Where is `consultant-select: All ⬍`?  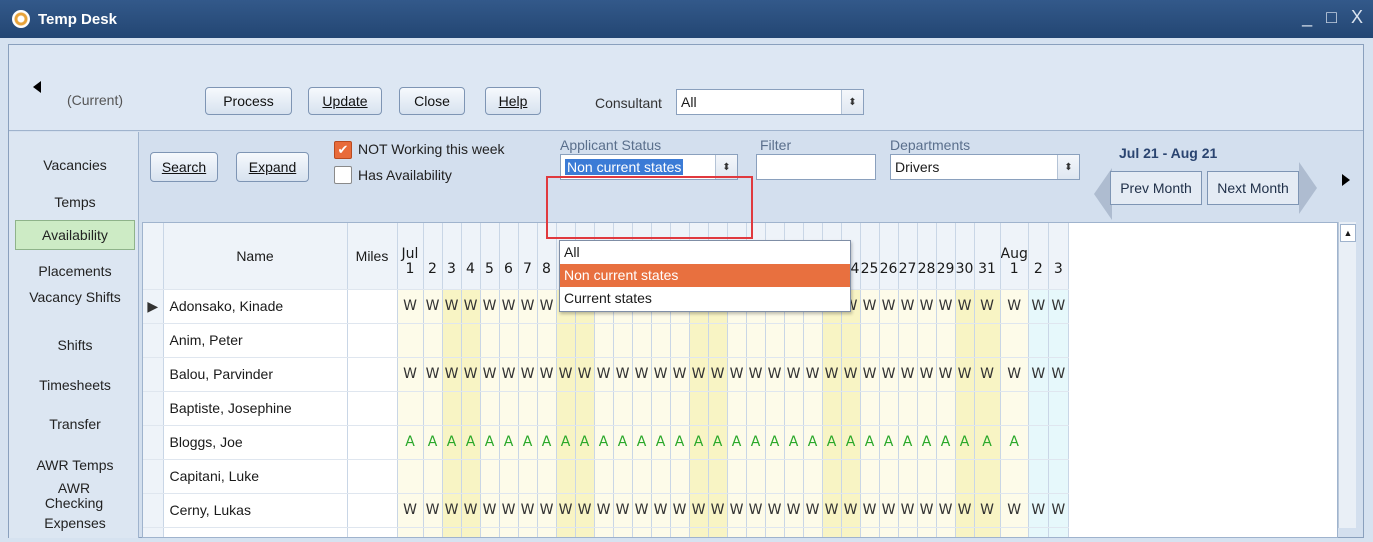 consultant-select: All ⬍ is located at coordinates (770, 102).